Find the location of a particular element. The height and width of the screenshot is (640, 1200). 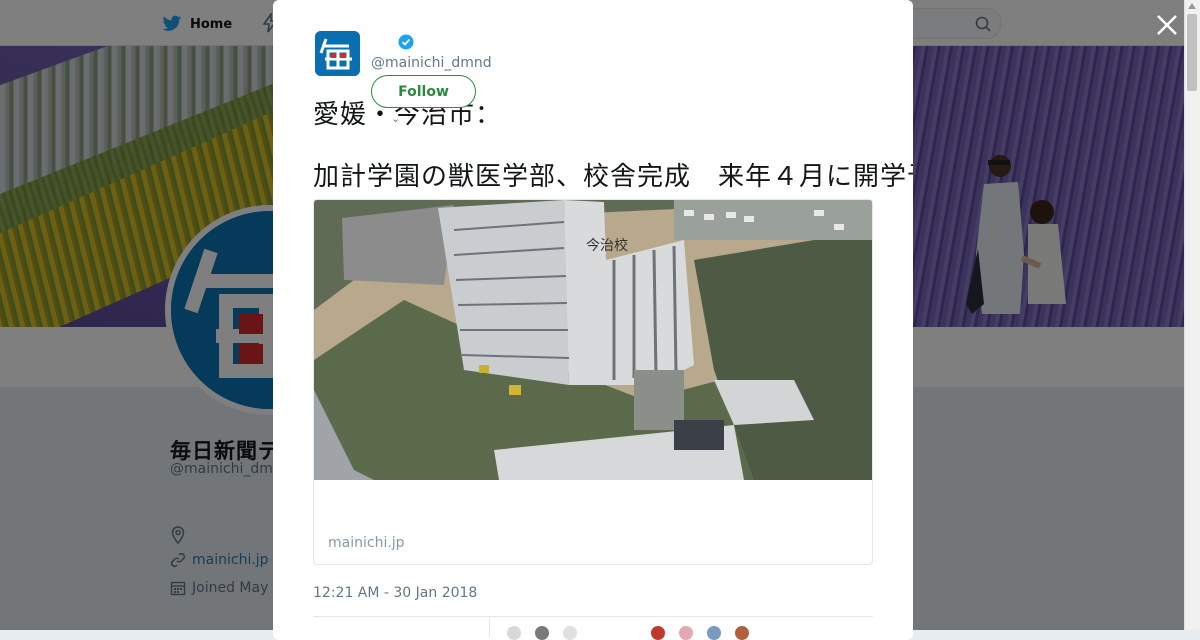

stats-vertical-divider is located at coordinates (489, 627).